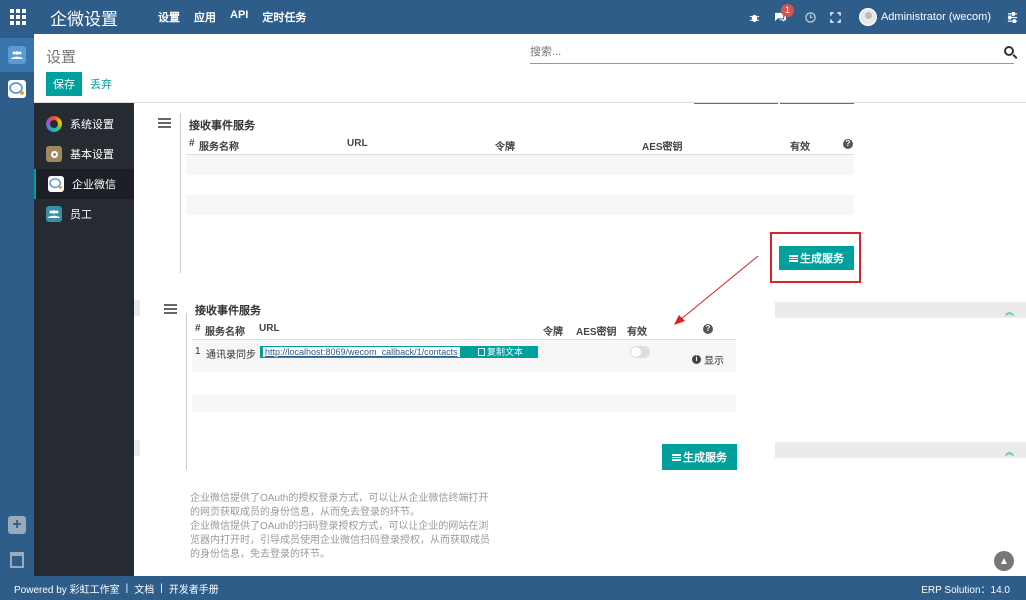  I want to click on clock-icon, so click(810, 17).